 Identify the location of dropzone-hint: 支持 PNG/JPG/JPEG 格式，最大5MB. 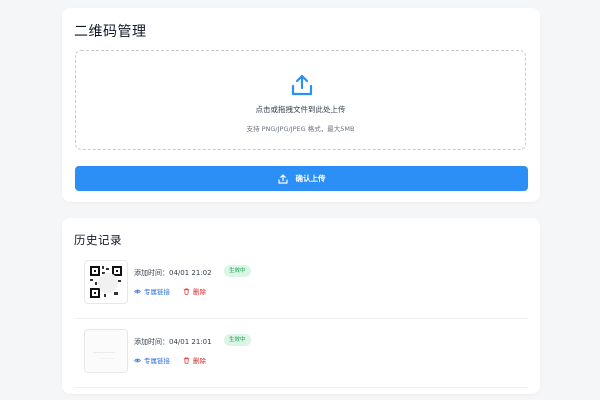
(300, 129).